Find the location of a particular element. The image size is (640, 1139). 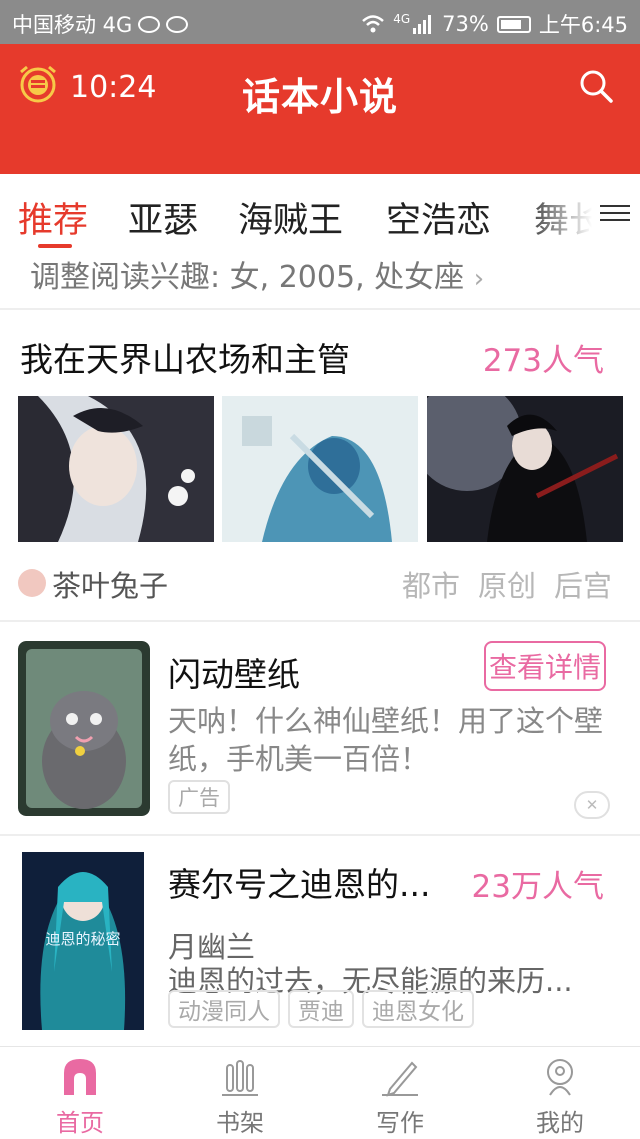

book-tags: 动漫同人 贾迪 迪恩女化 is located at coordinates (321, 1009).